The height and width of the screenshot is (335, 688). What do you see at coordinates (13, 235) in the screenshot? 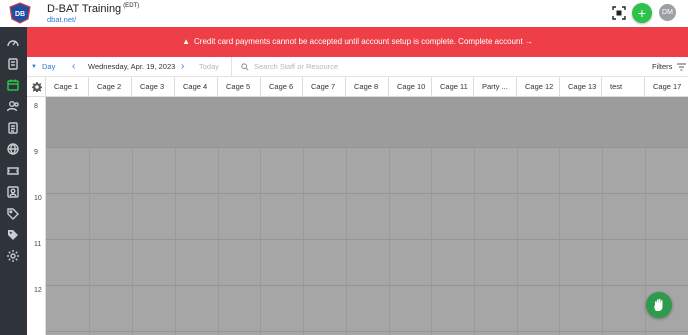
I see `tags-icon` at bounding box center [13, 235].